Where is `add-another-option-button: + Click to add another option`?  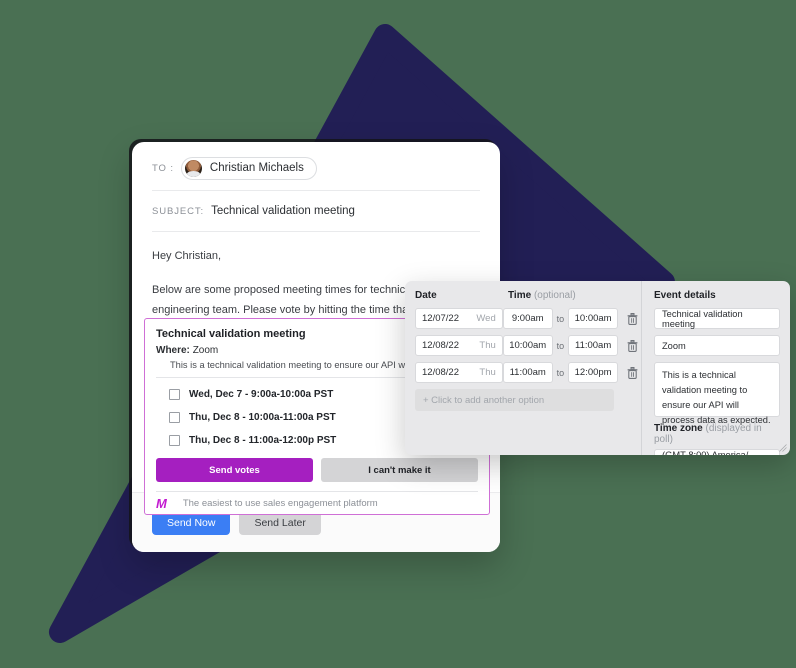
add-another-option-button: + Click to add another option is located at coordinates (514, 400).